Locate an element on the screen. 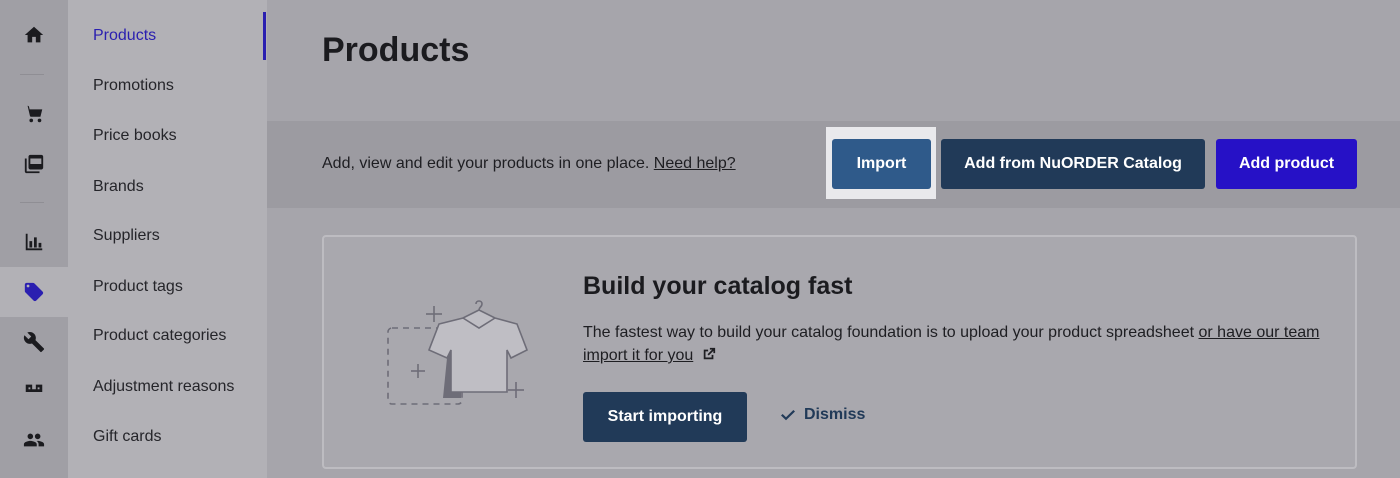 The height and width of the screenshot is (478, 1400). tag-icon is located at coordinates (34, 292).